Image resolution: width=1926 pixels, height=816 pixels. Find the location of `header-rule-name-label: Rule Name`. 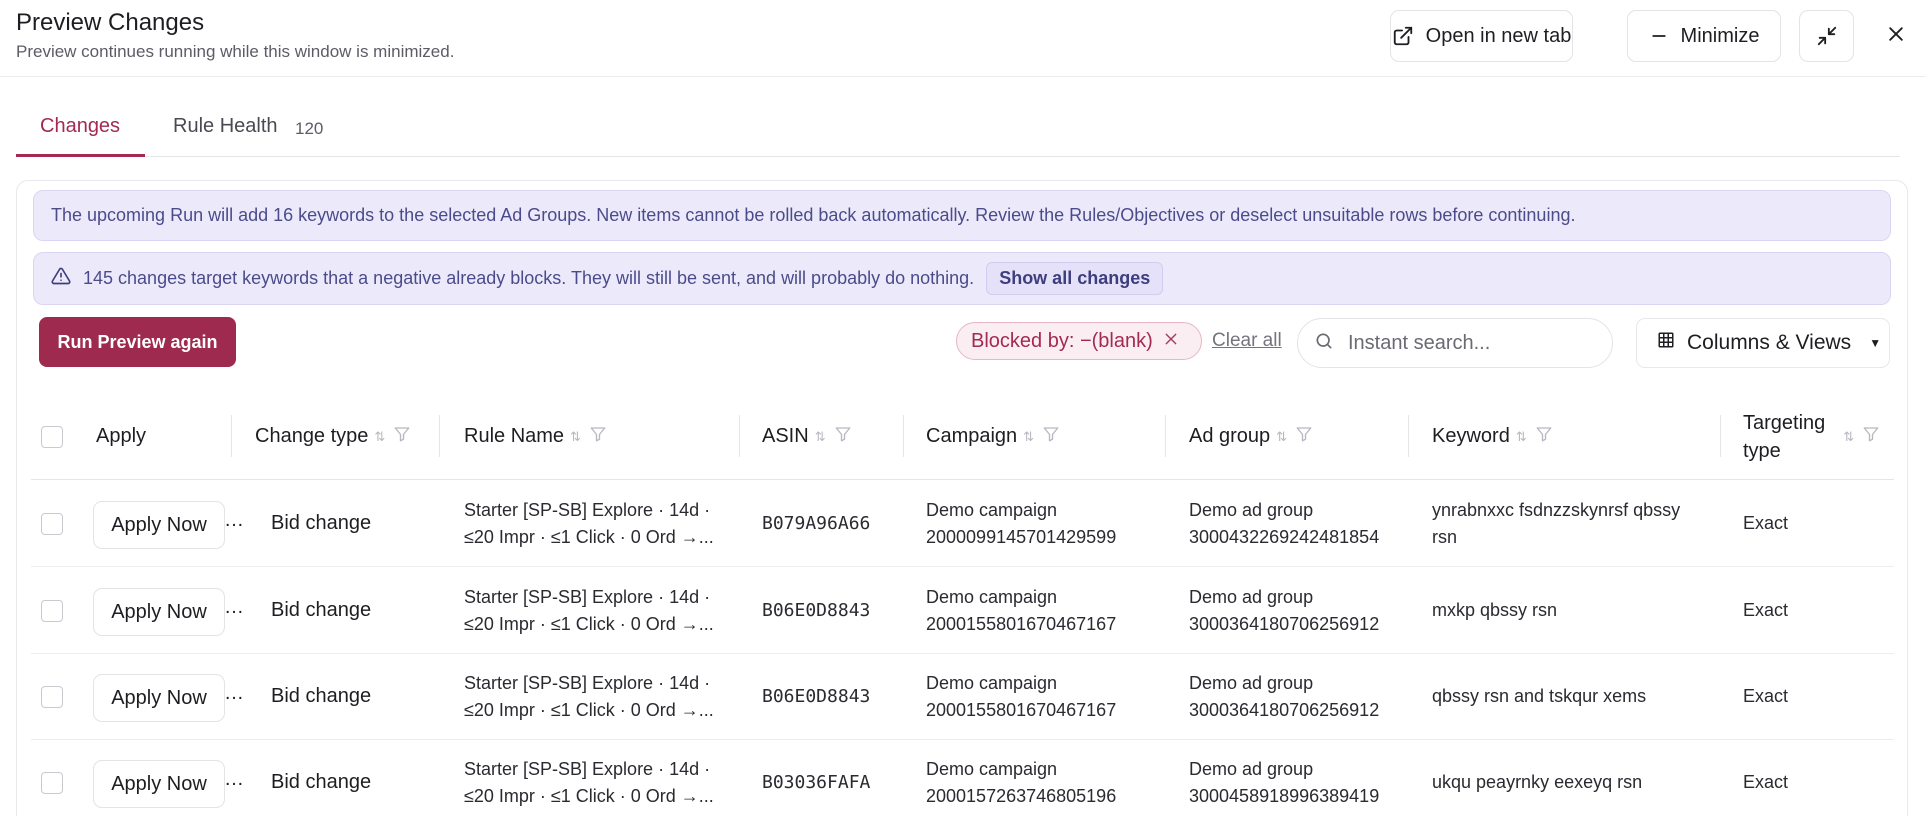

header-rule-name-label: Rule Name is located at coordinates (514, 436).